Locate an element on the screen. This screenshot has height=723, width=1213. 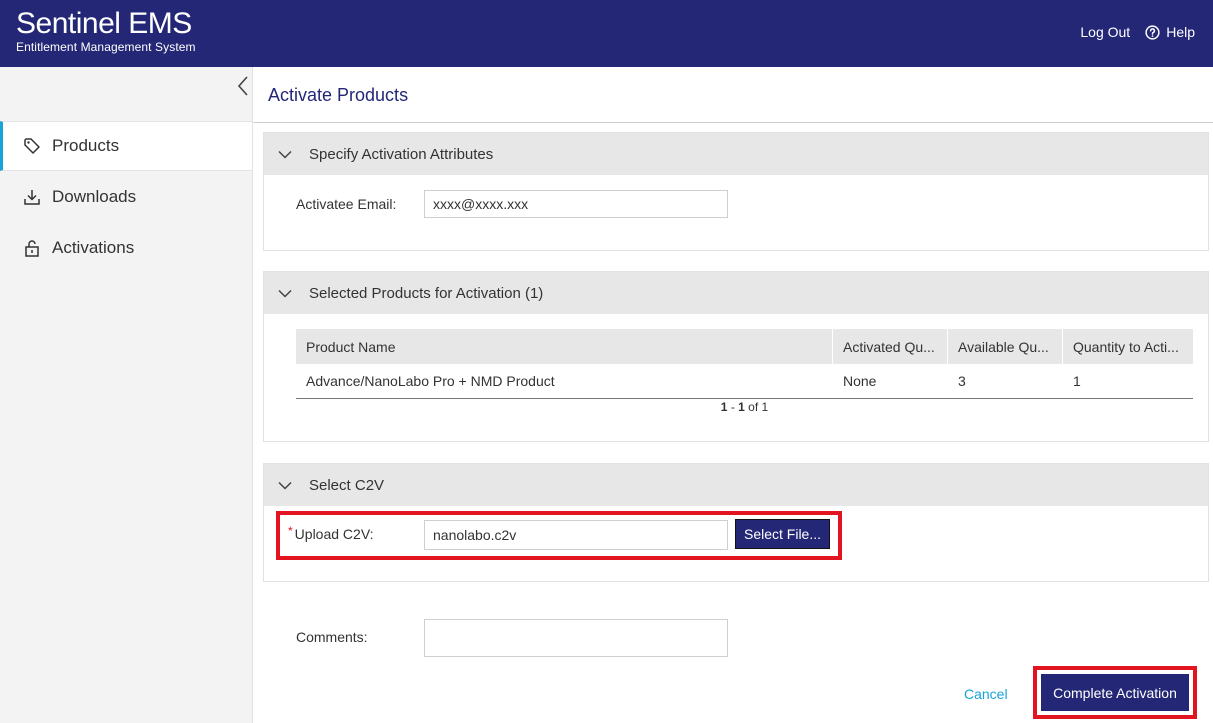
activation-attributes-header: Specify Activation Attributes is located at coordinates (736, 154).